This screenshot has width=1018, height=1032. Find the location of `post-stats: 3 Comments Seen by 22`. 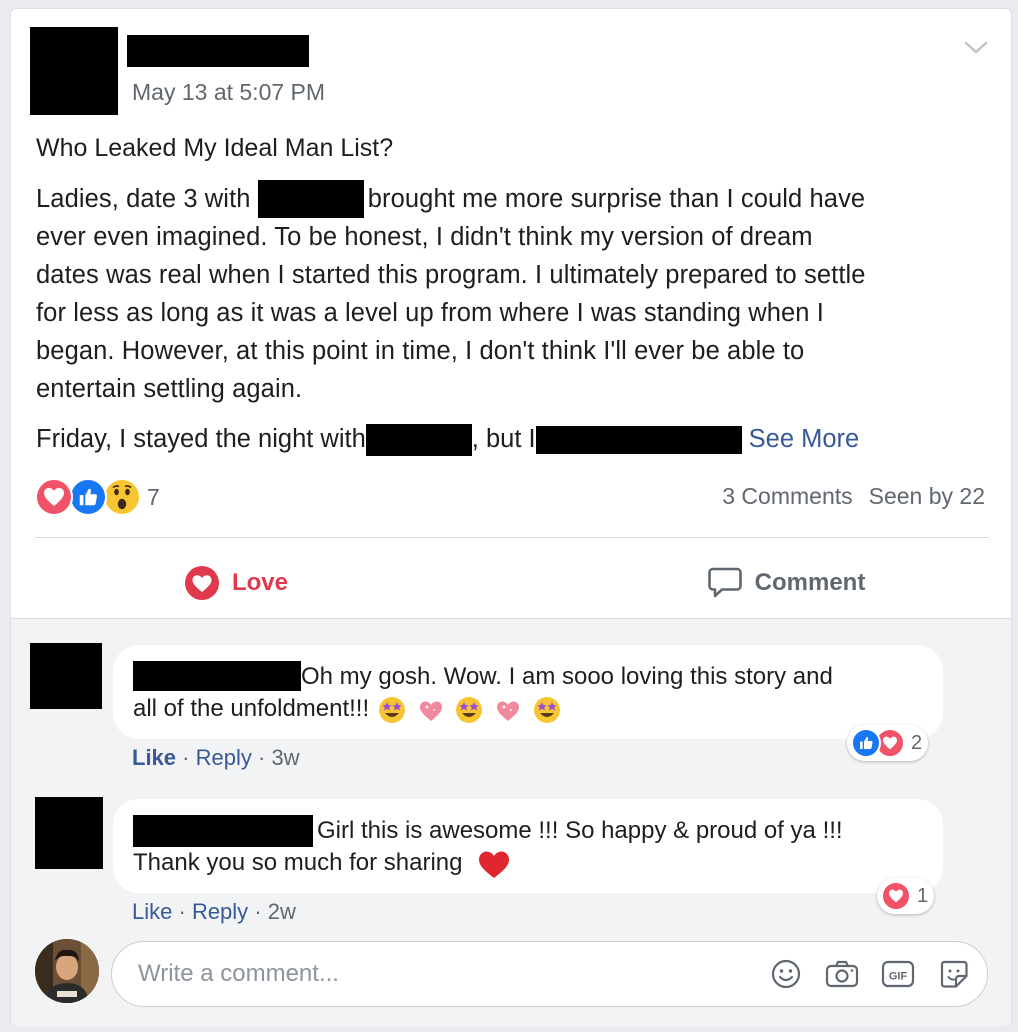

post-stats: 3 Comments Seen by 22 is located at coordinates (853, 496).